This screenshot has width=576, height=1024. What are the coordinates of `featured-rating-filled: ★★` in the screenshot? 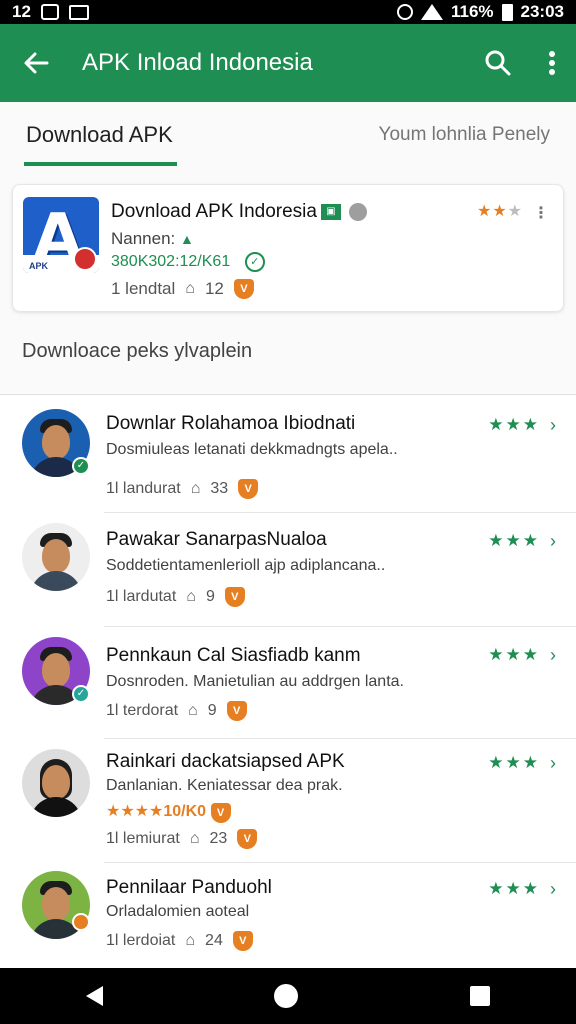 It's located at (492, 211).